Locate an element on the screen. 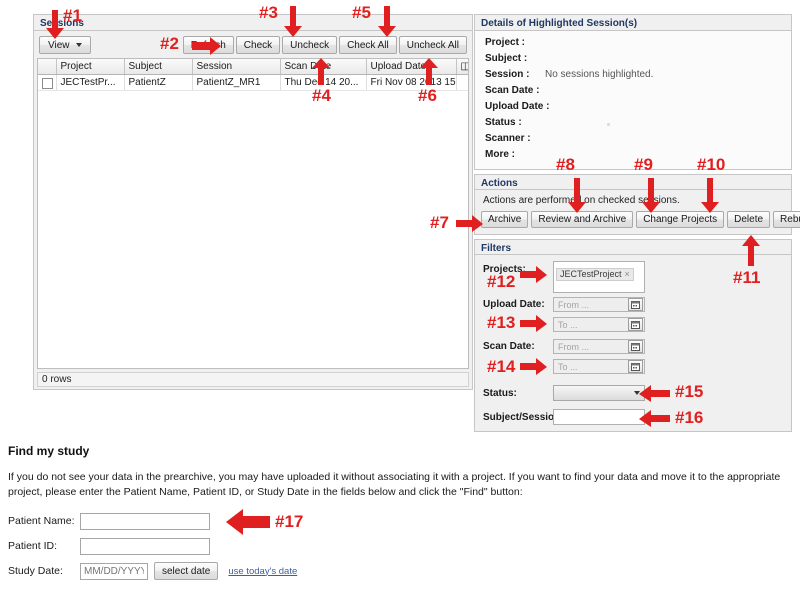 This screenshot has height=589, width=800. checkbox-icon is located at coordinates (47, 83).